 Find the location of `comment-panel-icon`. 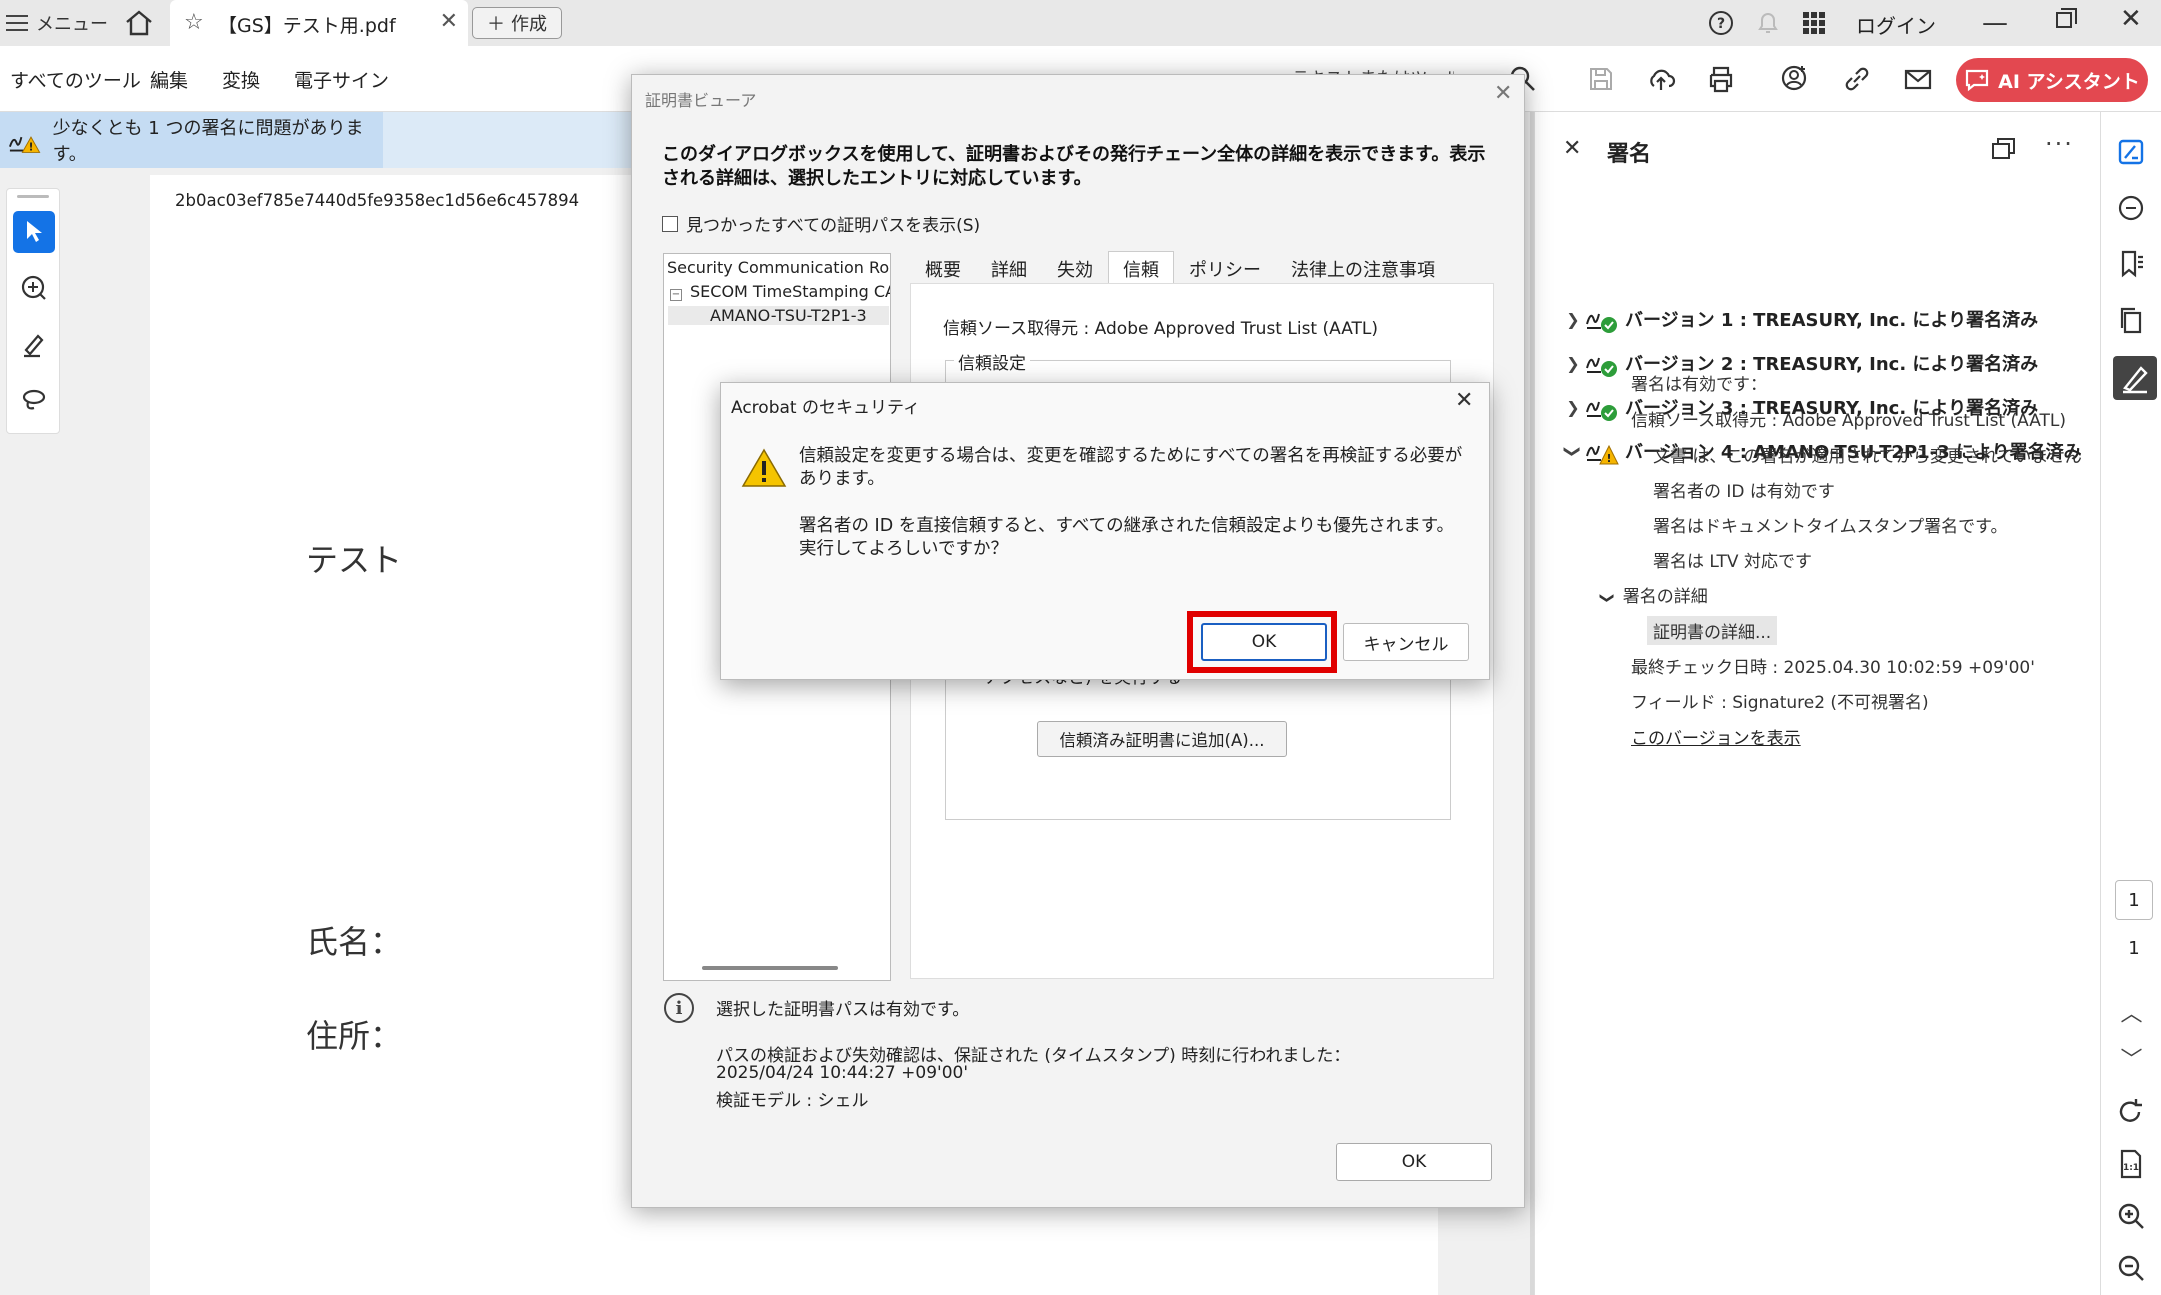

comment-panel-icon is located at coordinates (2131, 208).